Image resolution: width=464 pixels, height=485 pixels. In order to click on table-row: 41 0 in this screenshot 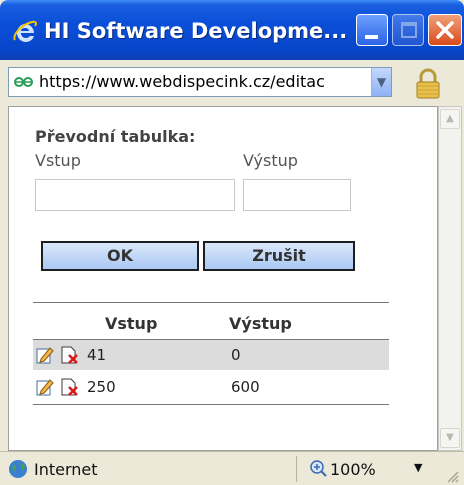, I will do `click(211, 355)`.